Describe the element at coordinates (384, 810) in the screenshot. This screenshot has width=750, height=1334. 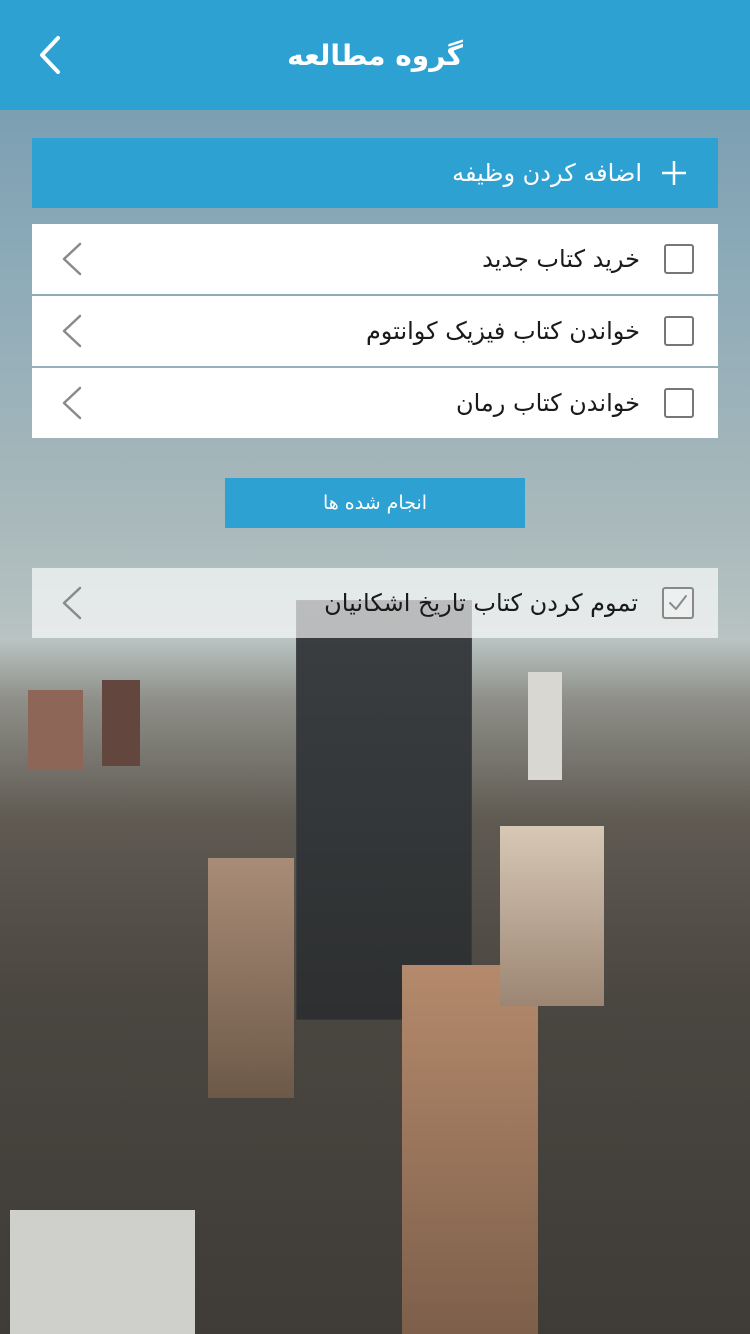
I see `building-dark-tower` at that location.